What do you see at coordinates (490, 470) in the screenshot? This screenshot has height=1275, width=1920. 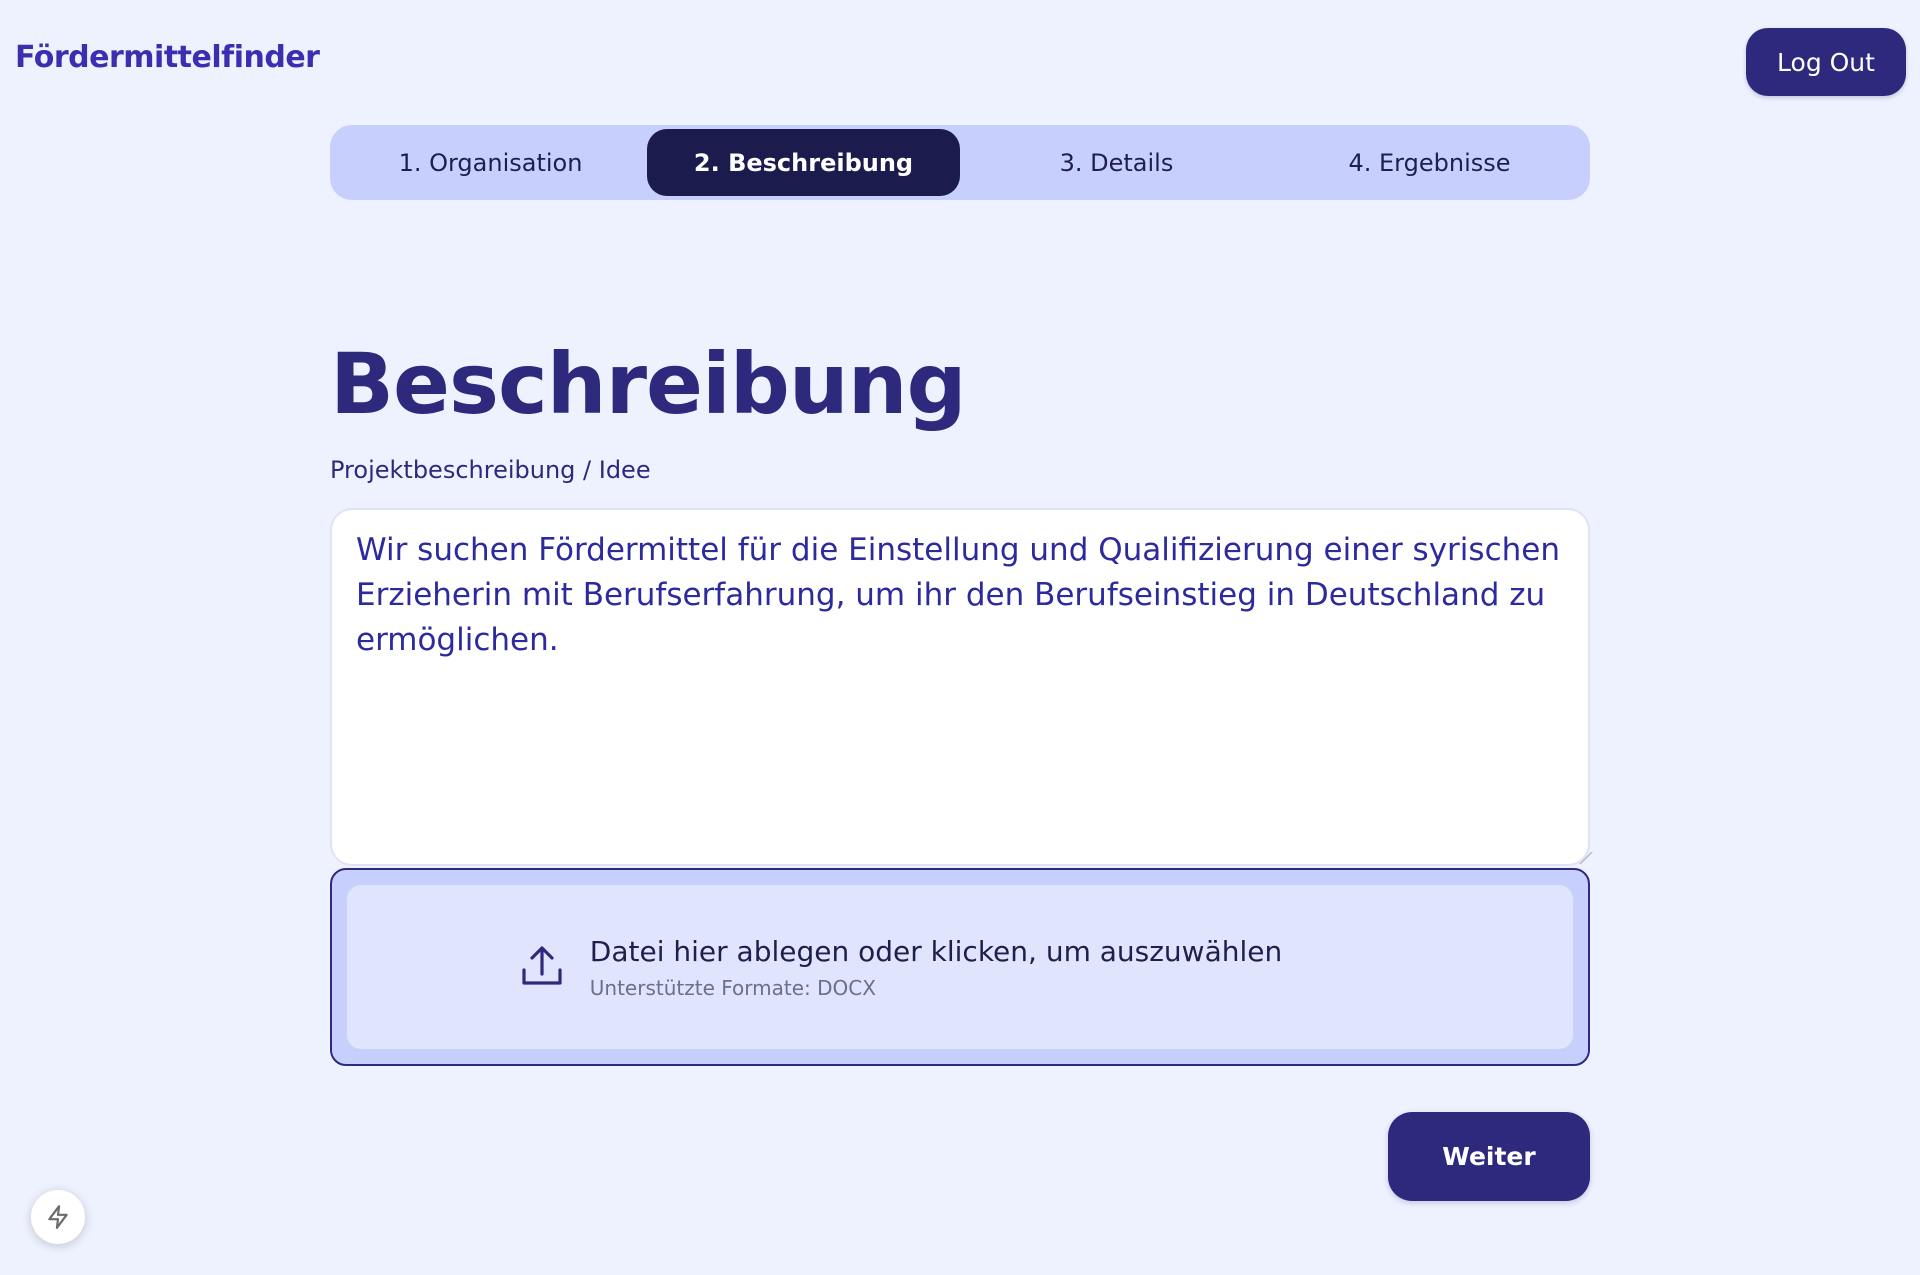 I see `description-label: Projektbeschreibung / Idee` at bounding box center [490, 470].